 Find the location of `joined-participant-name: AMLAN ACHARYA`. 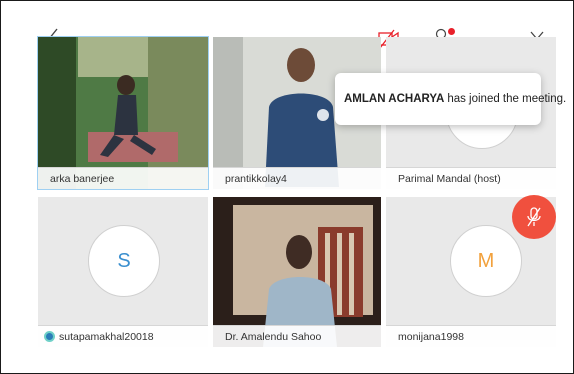

joined-participant-name: AMLAN ACHARYA is located at coordinates (394, 99).